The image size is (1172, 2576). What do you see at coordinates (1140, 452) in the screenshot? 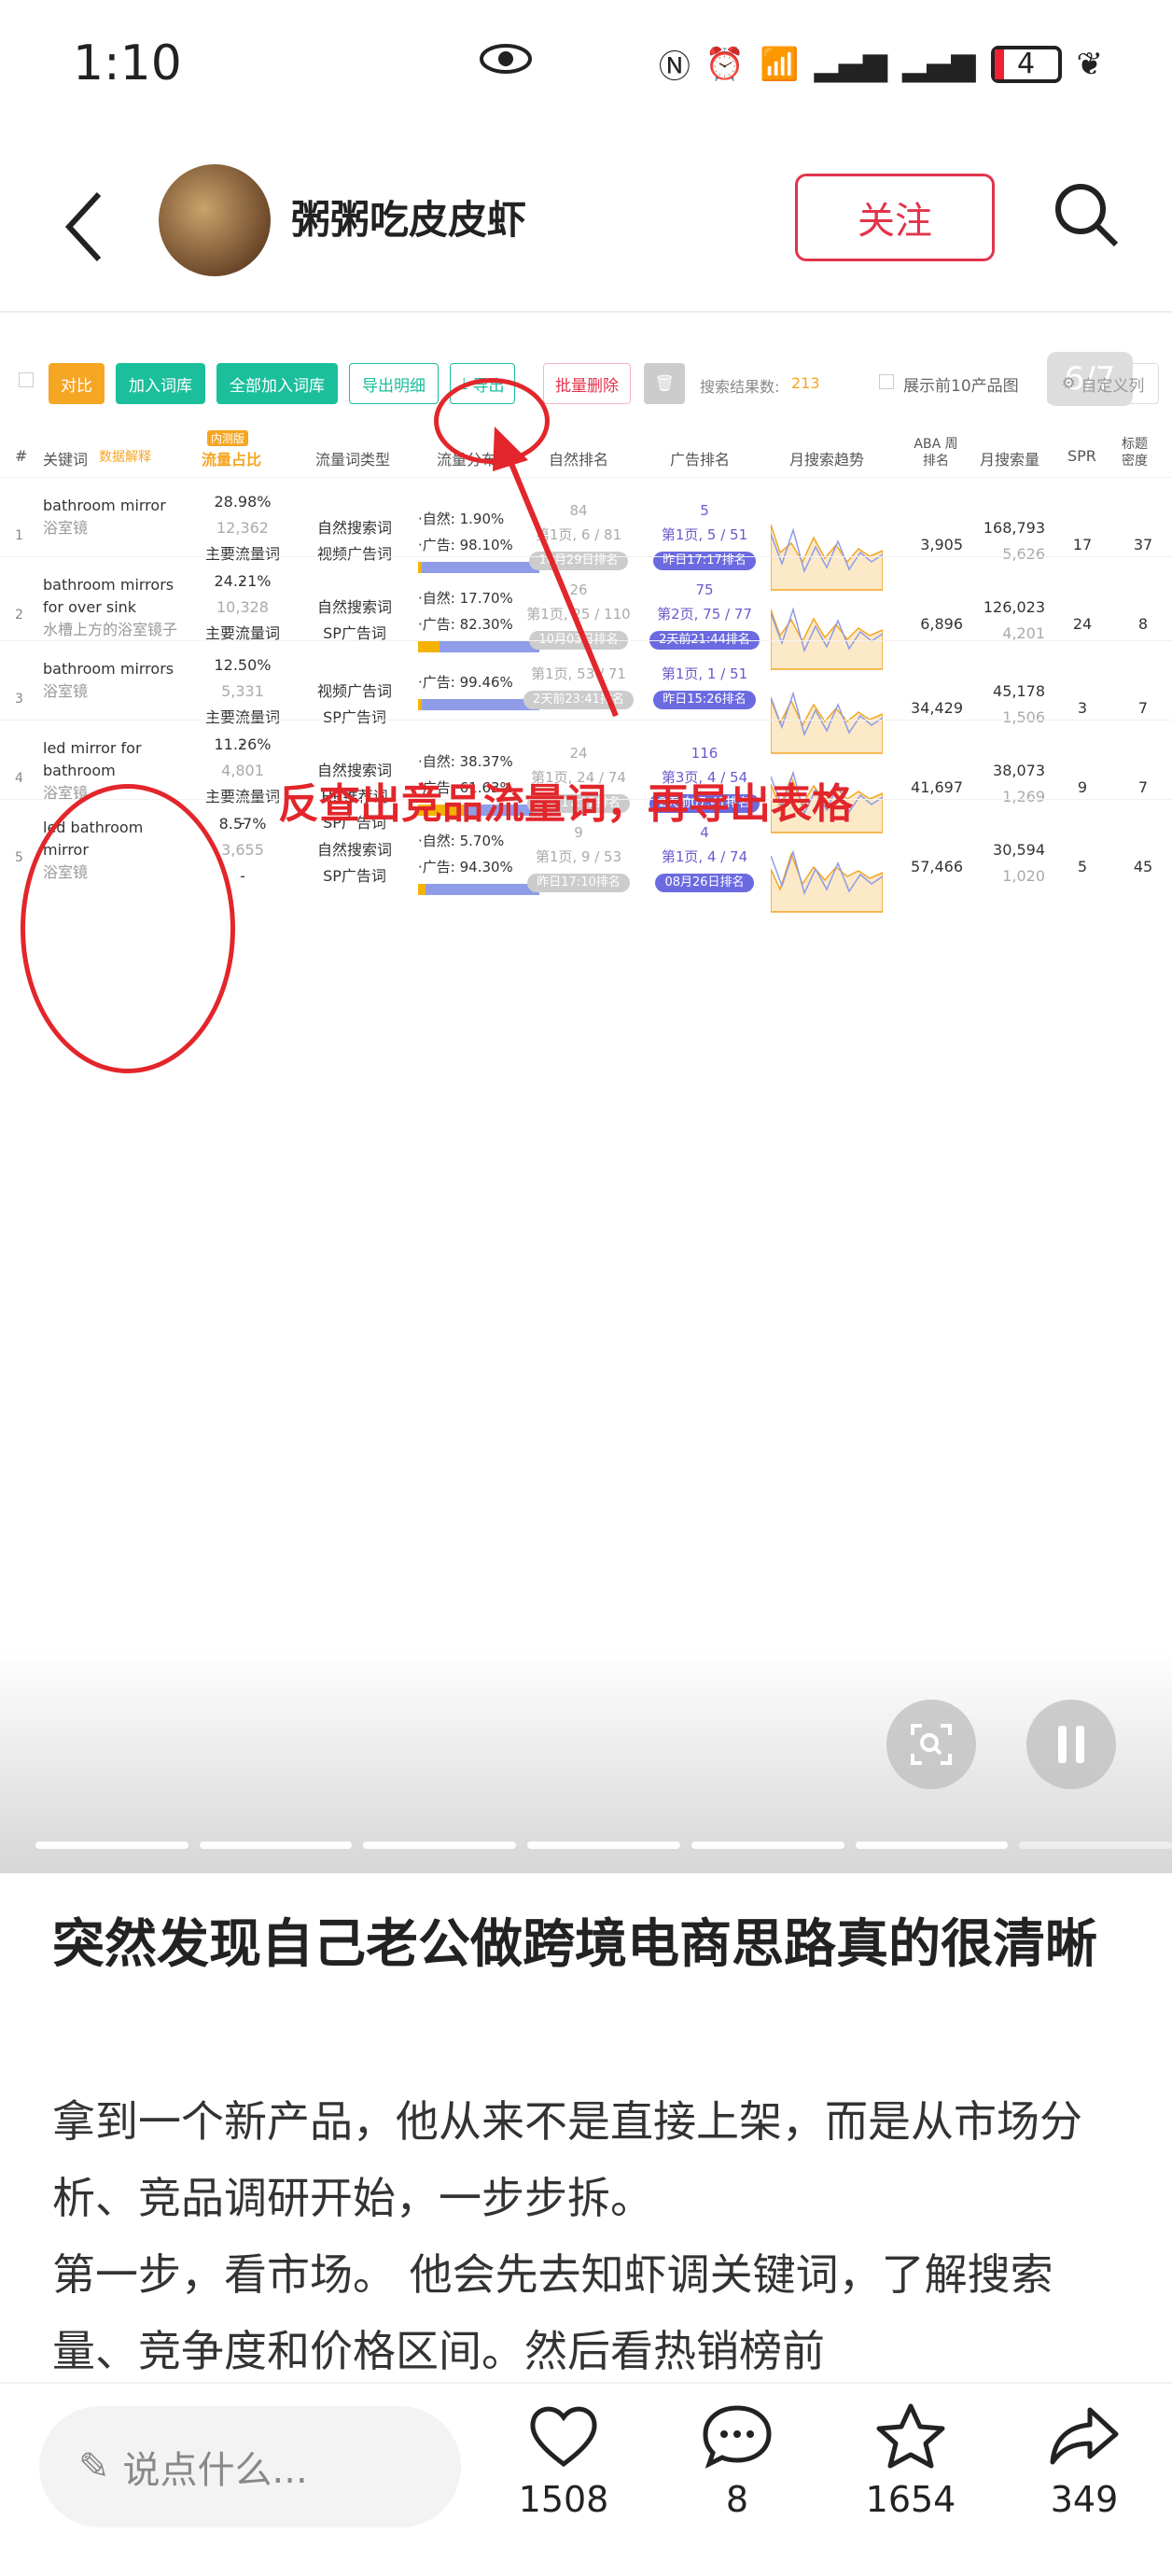
I see `col-density: 标题 密度` at bounding box center [1140, 452].